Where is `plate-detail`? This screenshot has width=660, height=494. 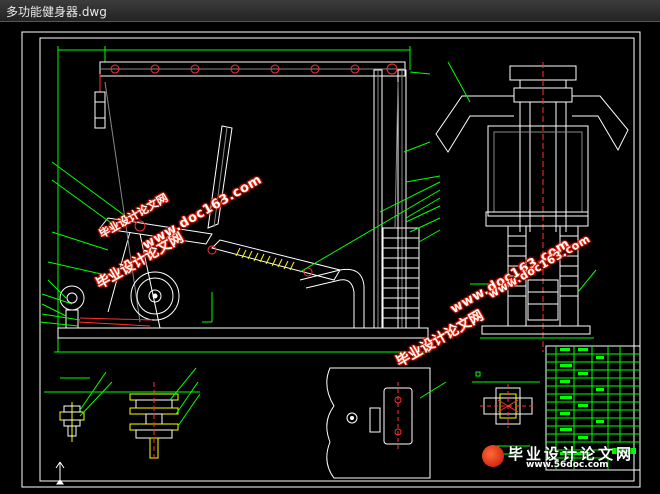 plate-detail is located at coordinates (386, 423).